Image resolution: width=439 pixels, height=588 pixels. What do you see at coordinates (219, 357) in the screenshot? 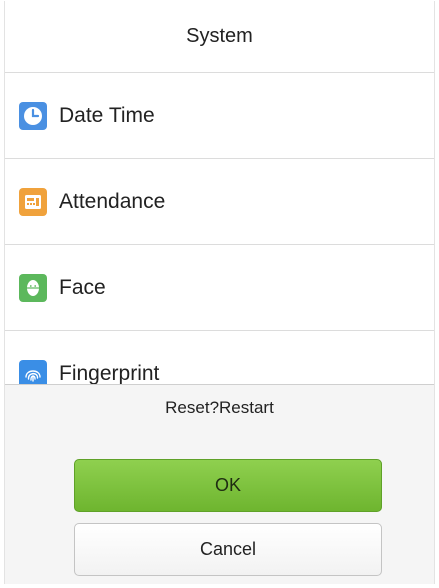
I see `menu-item-fingerprint: Fingerprint` at bounding box center [219, 357].